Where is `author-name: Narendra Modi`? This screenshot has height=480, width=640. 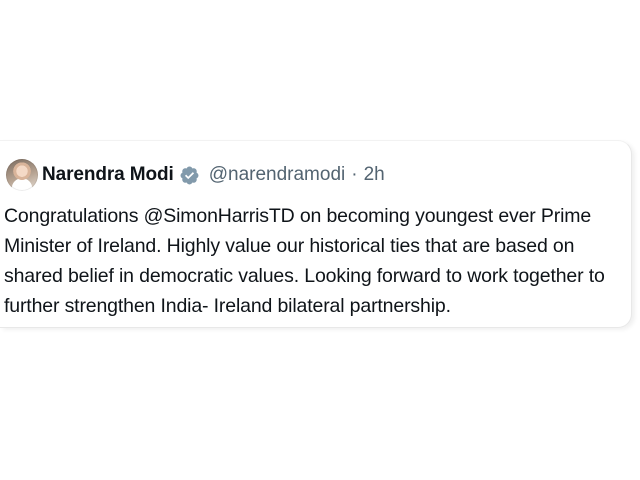 author-name: Narendra Modi is located at coordinates (108, 175).